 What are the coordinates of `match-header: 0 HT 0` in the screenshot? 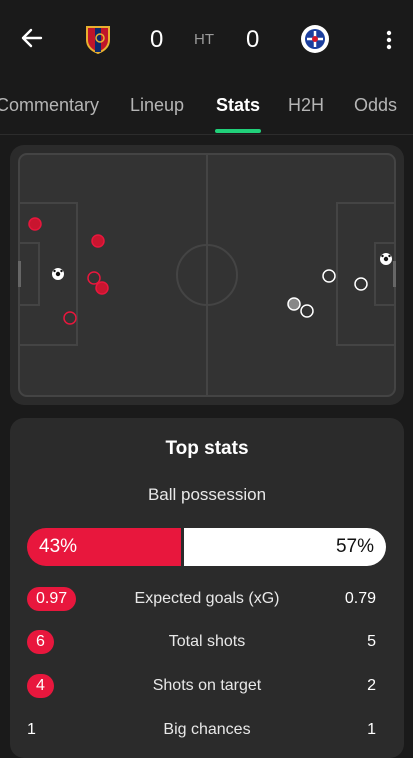 It's located at (206, 40).